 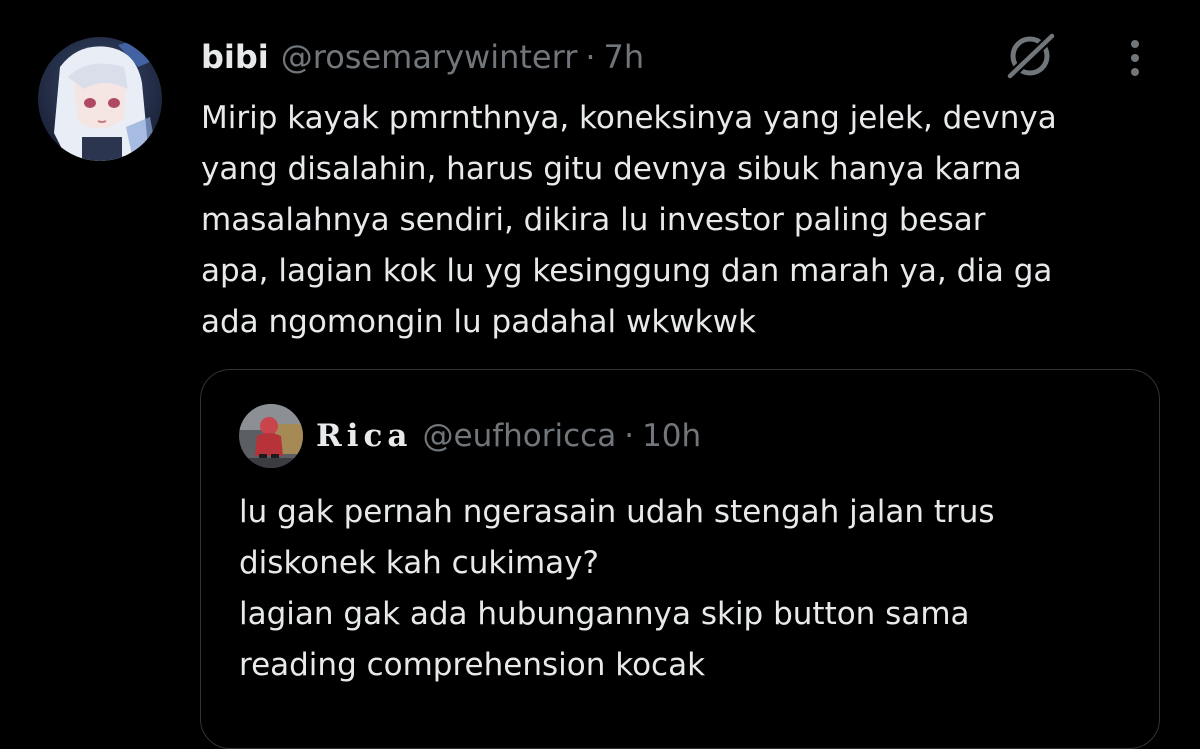 What do you see at coordinates (235, 57) in the screenshot?
I see `author-name: bibi` at bounding box center [235, 57].